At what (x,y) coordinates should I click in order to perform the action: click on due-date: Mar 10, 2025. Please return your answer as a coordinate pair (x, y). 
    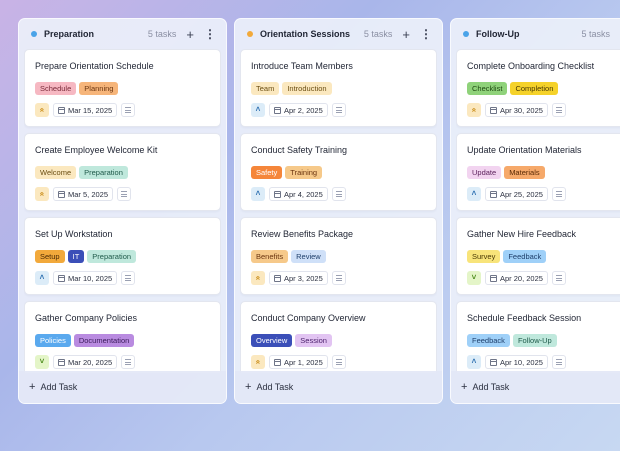
    Looking at the image, I should click on (85, 278).